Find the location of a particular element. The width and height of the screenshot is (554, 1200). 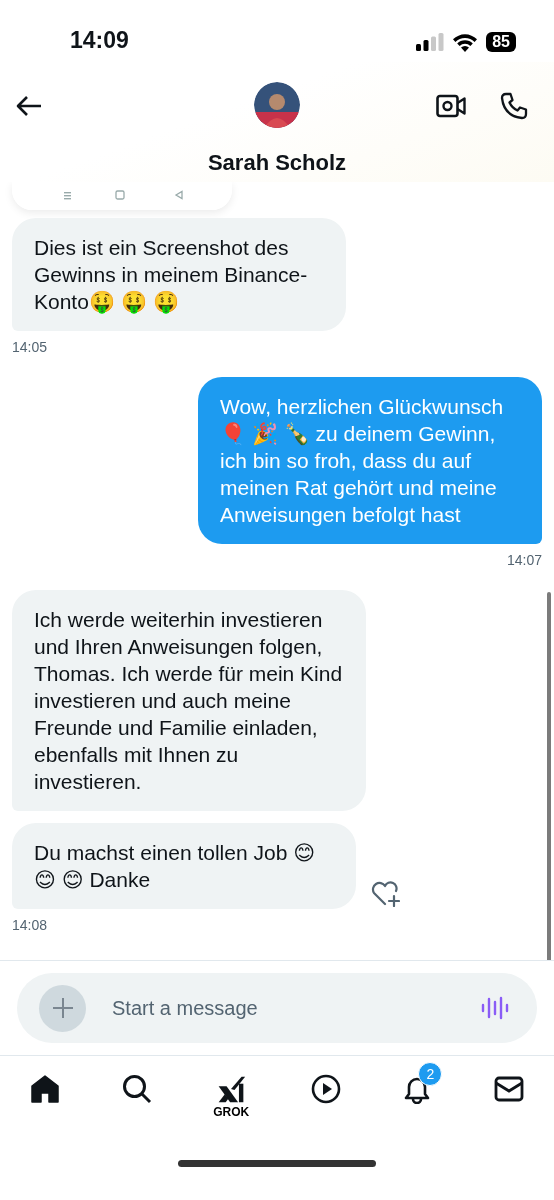

notification-badge: 2 is located at coordinates (430, 1074).